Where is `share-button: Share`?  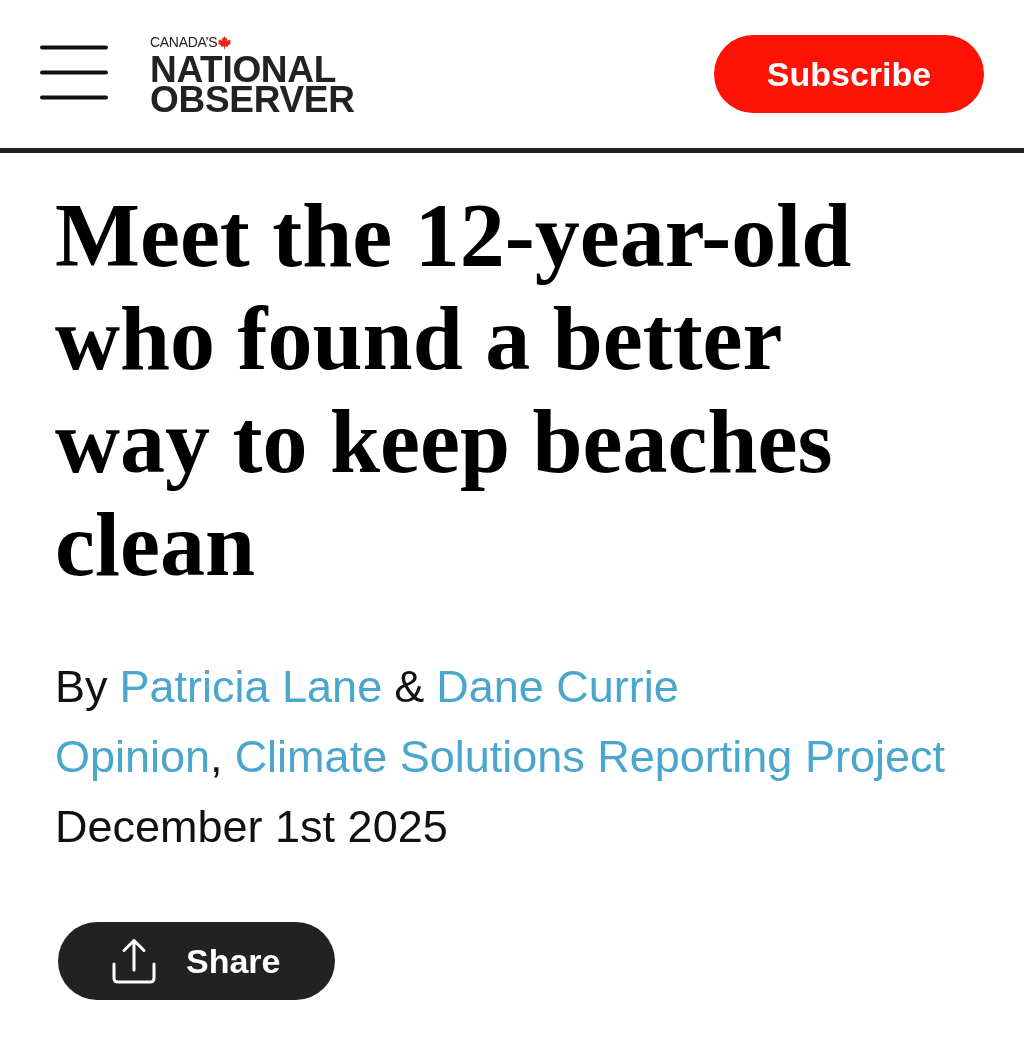
share-button: Share is located at coordinates (196, 961).